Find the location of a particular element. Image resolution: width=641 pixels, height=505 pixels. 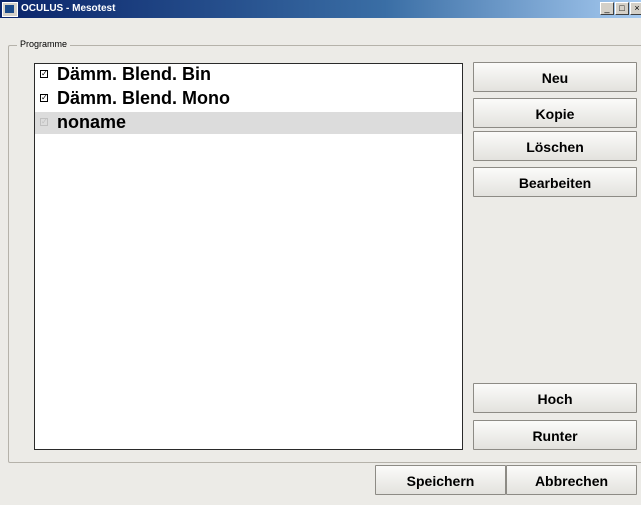

move-down-button: Runter is located at coordinates (555, 435).